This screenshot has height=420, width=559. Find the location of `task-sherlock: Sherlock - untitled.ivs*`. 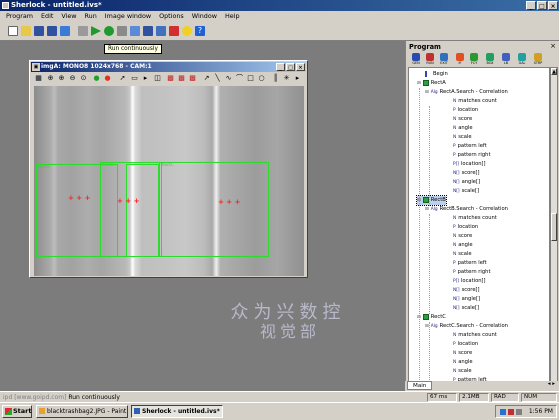

task-sherlock: Sherlock - untitled.ivs* is located at coordinates (177, 411).